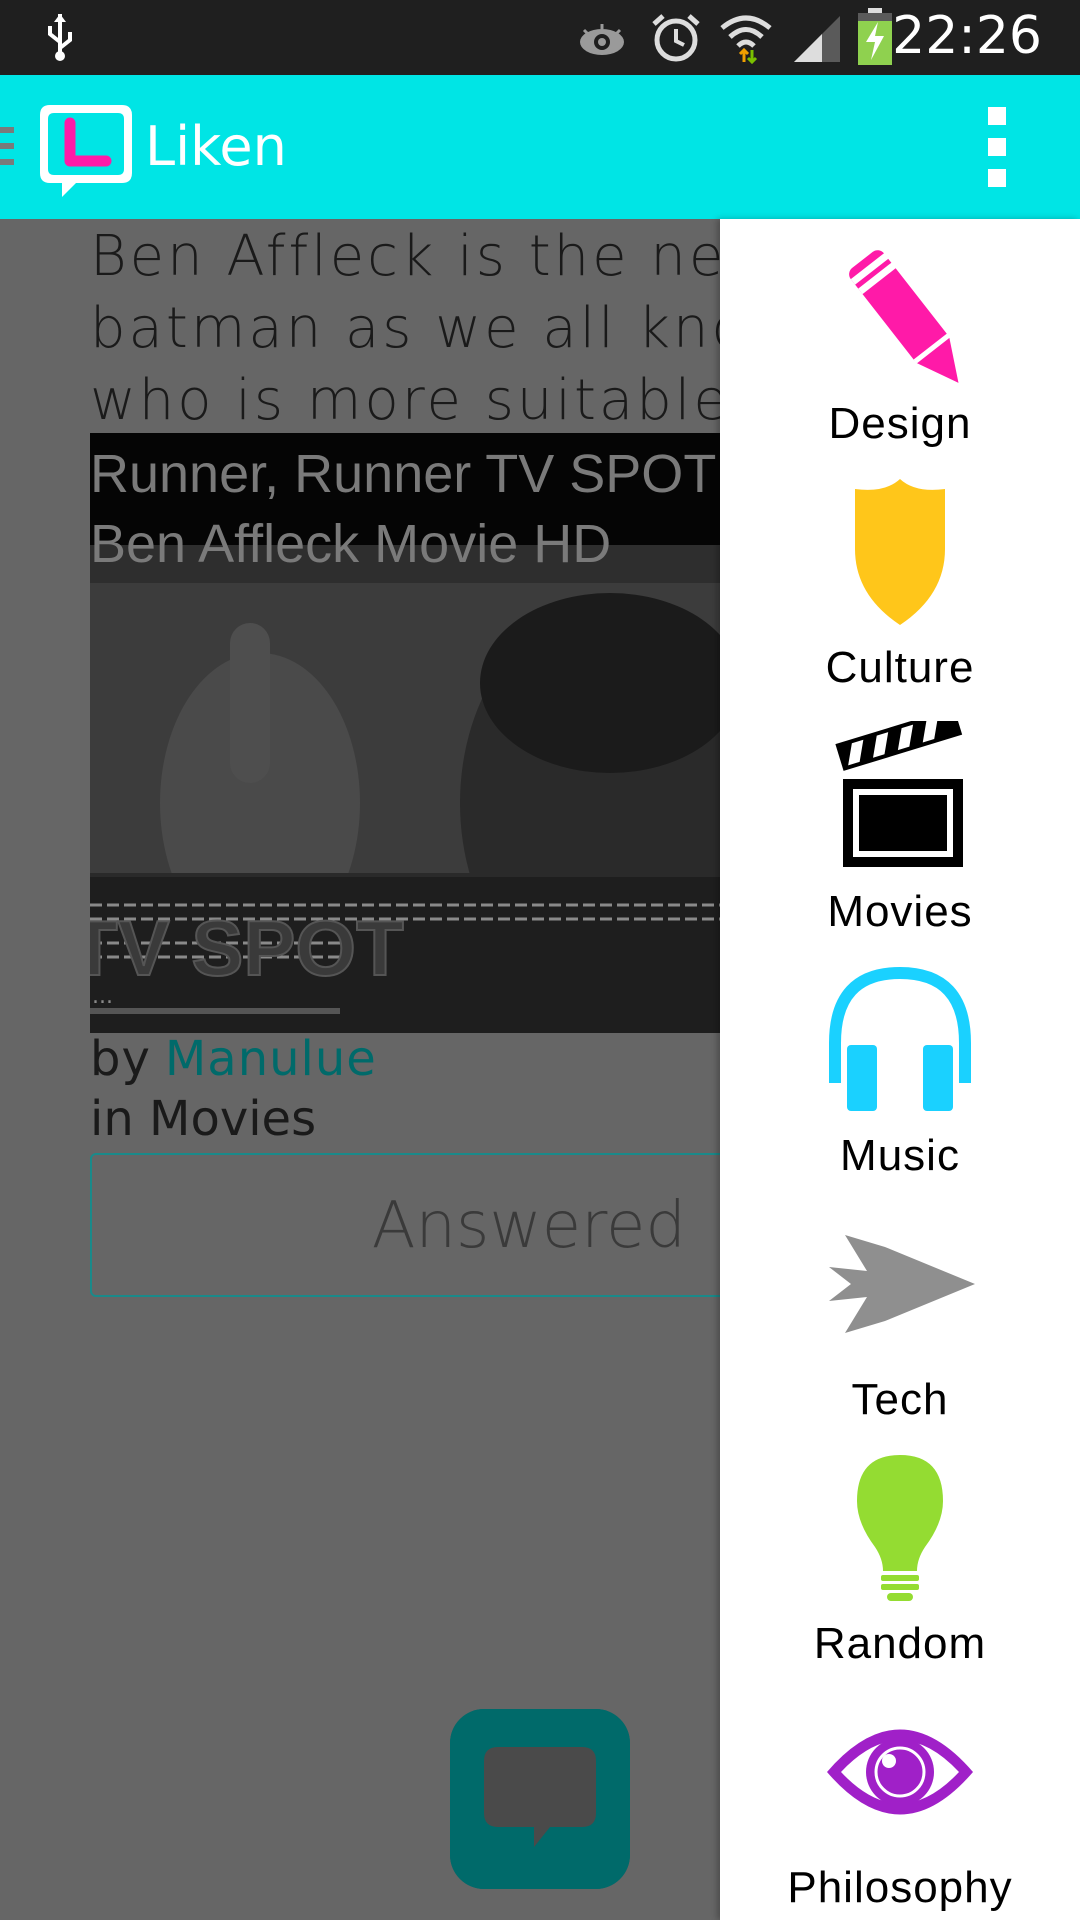 This screenshot has width=1080, height=1920. What do you see at coordinates (271, 1059) in the screenshot?
I see `author-link: Manulue` at bounding box center [271, 1059].